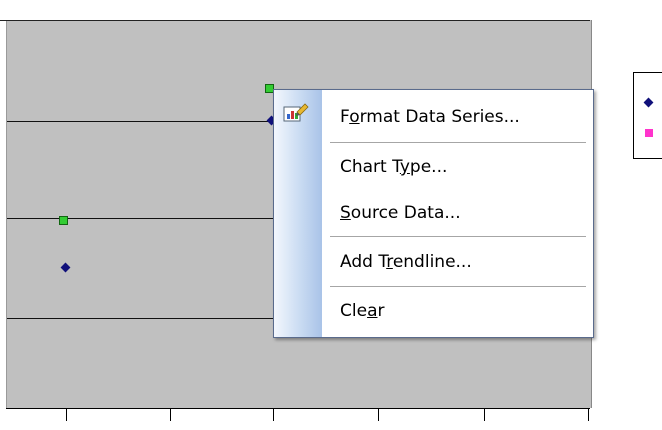 The image size is (662, 430). I want to click on menu-item-label: Cle, so click(354, 311).